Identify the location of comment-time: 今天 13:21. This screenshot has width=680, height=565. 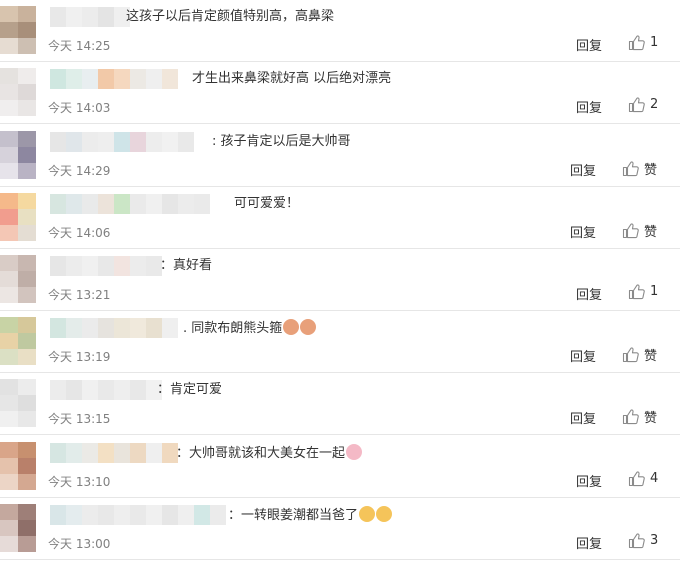
(79, 295).